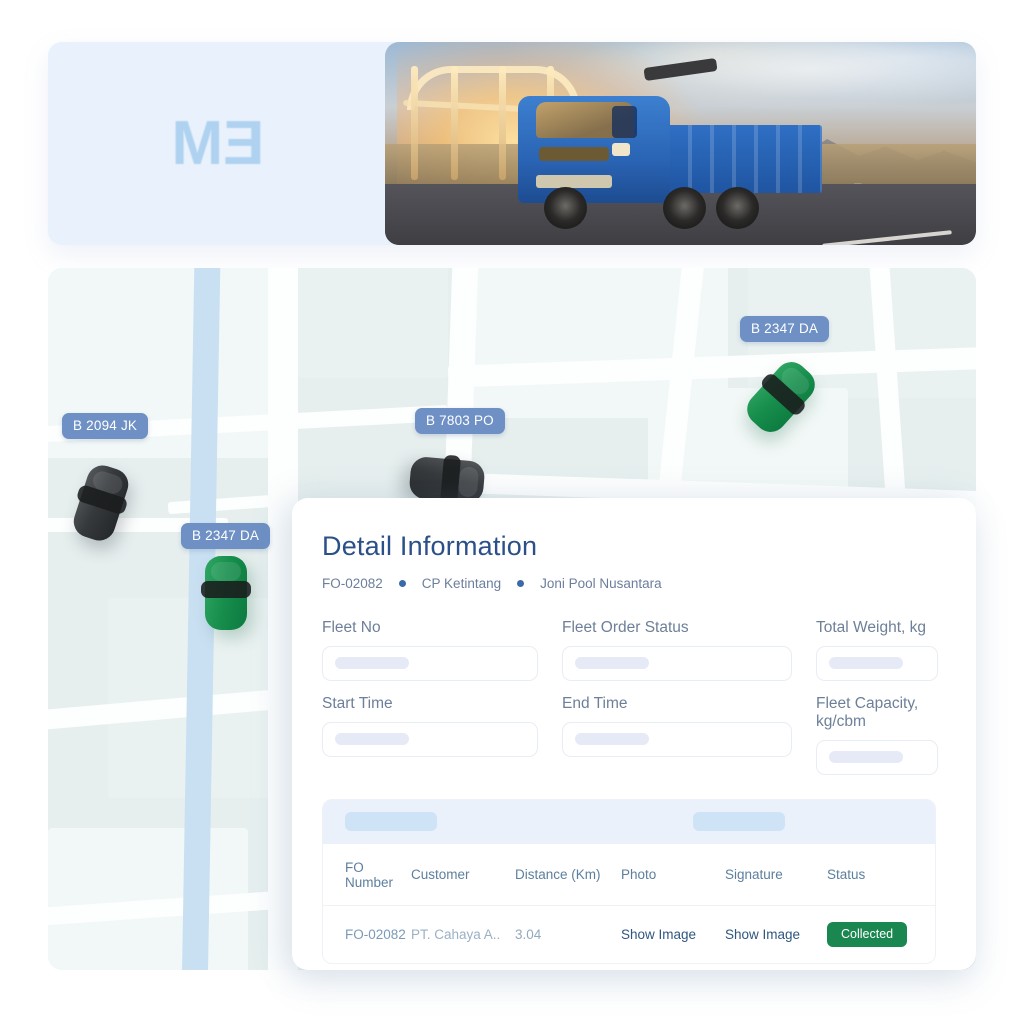  What do you see at coordinates (456, 934) in the screenshot?
I see `cell-customer: PT. Cahaya A..` at bounding box center [456, 934].